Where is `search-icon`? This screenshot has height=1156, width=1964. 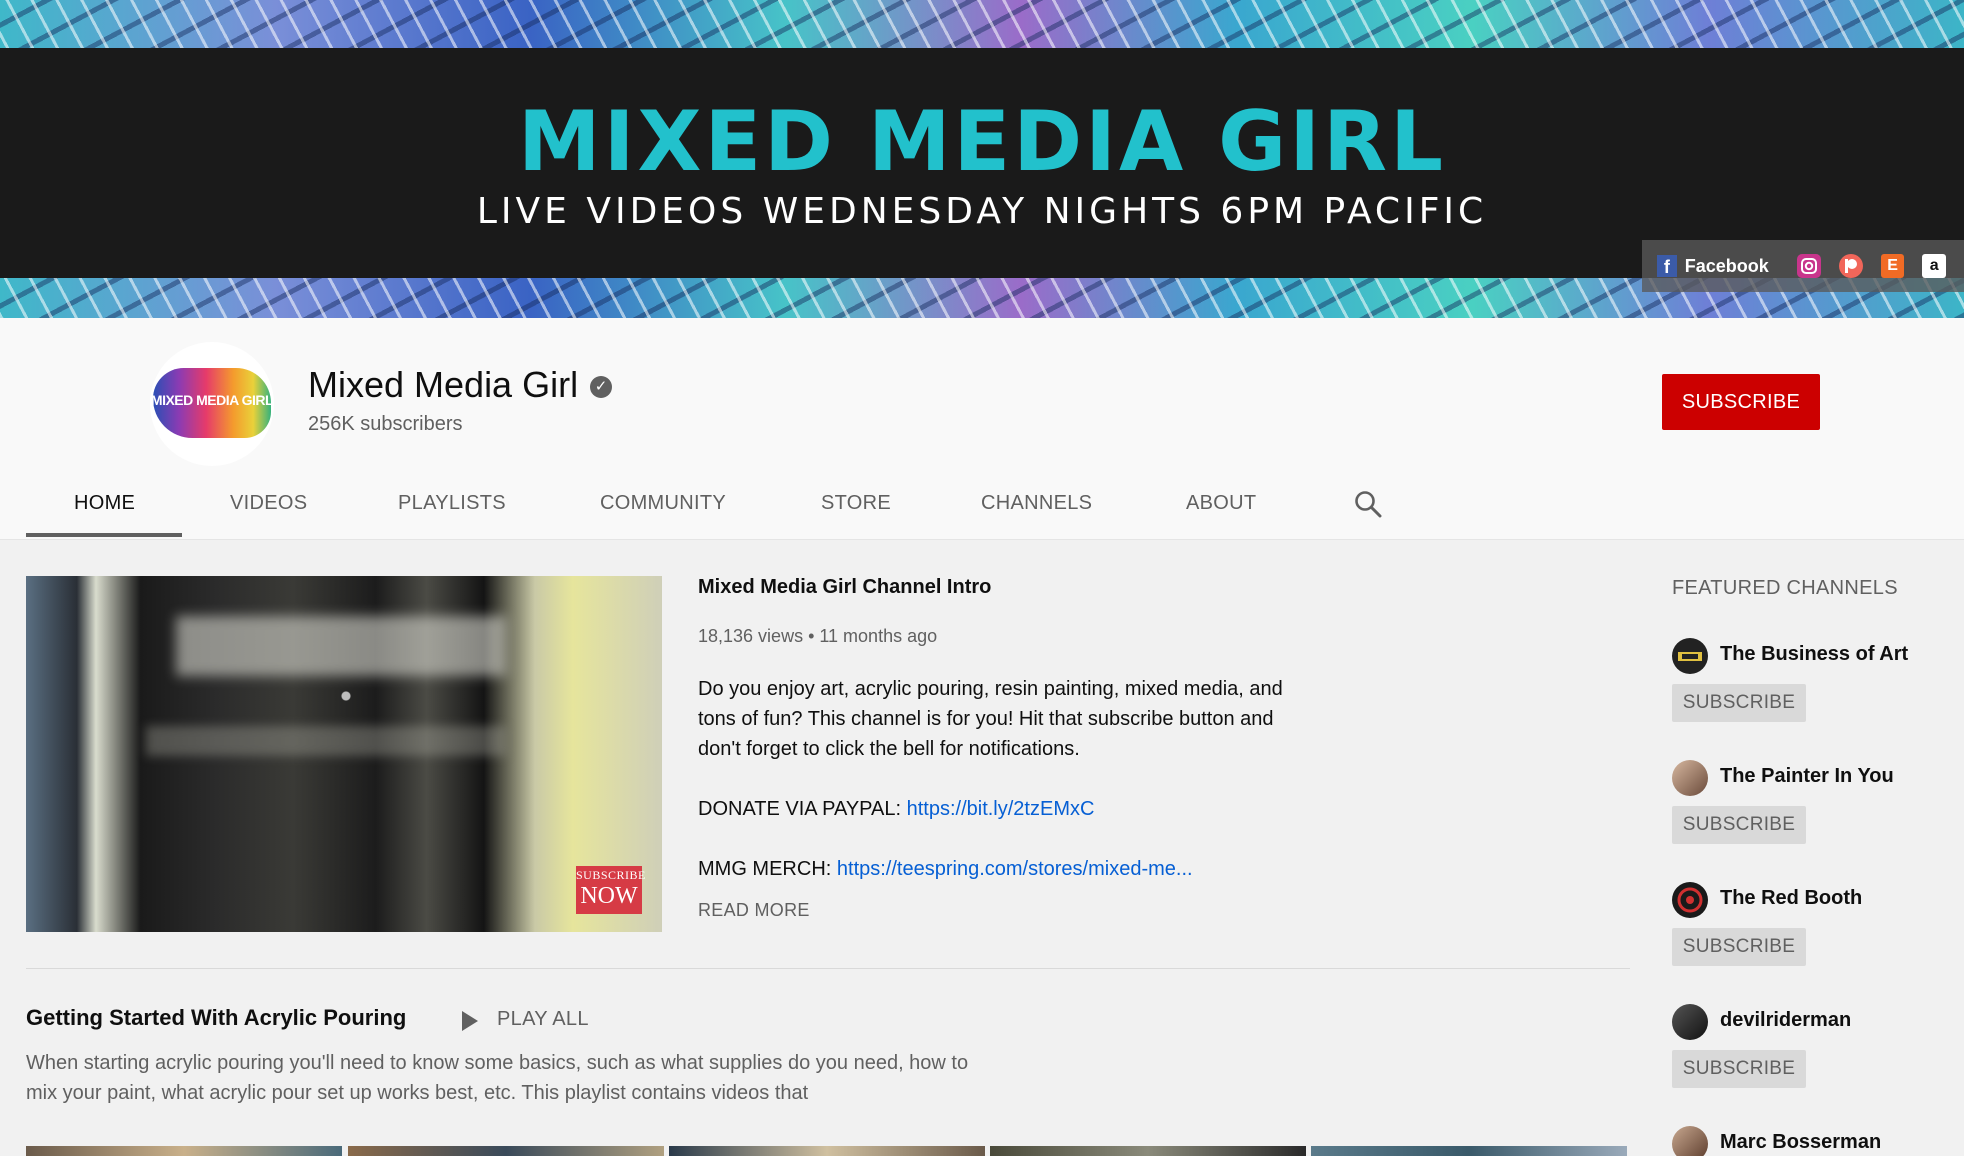
search-icon is located at coordinates (1368, 504).